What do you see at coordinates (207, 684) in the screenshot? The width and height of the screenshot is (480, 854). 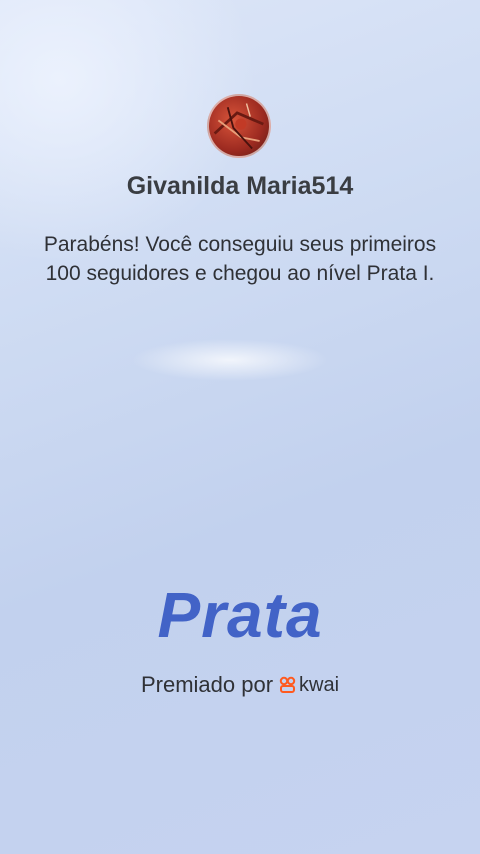 I see `awarded-label: Premiado por` at bounding box center [207, 684].